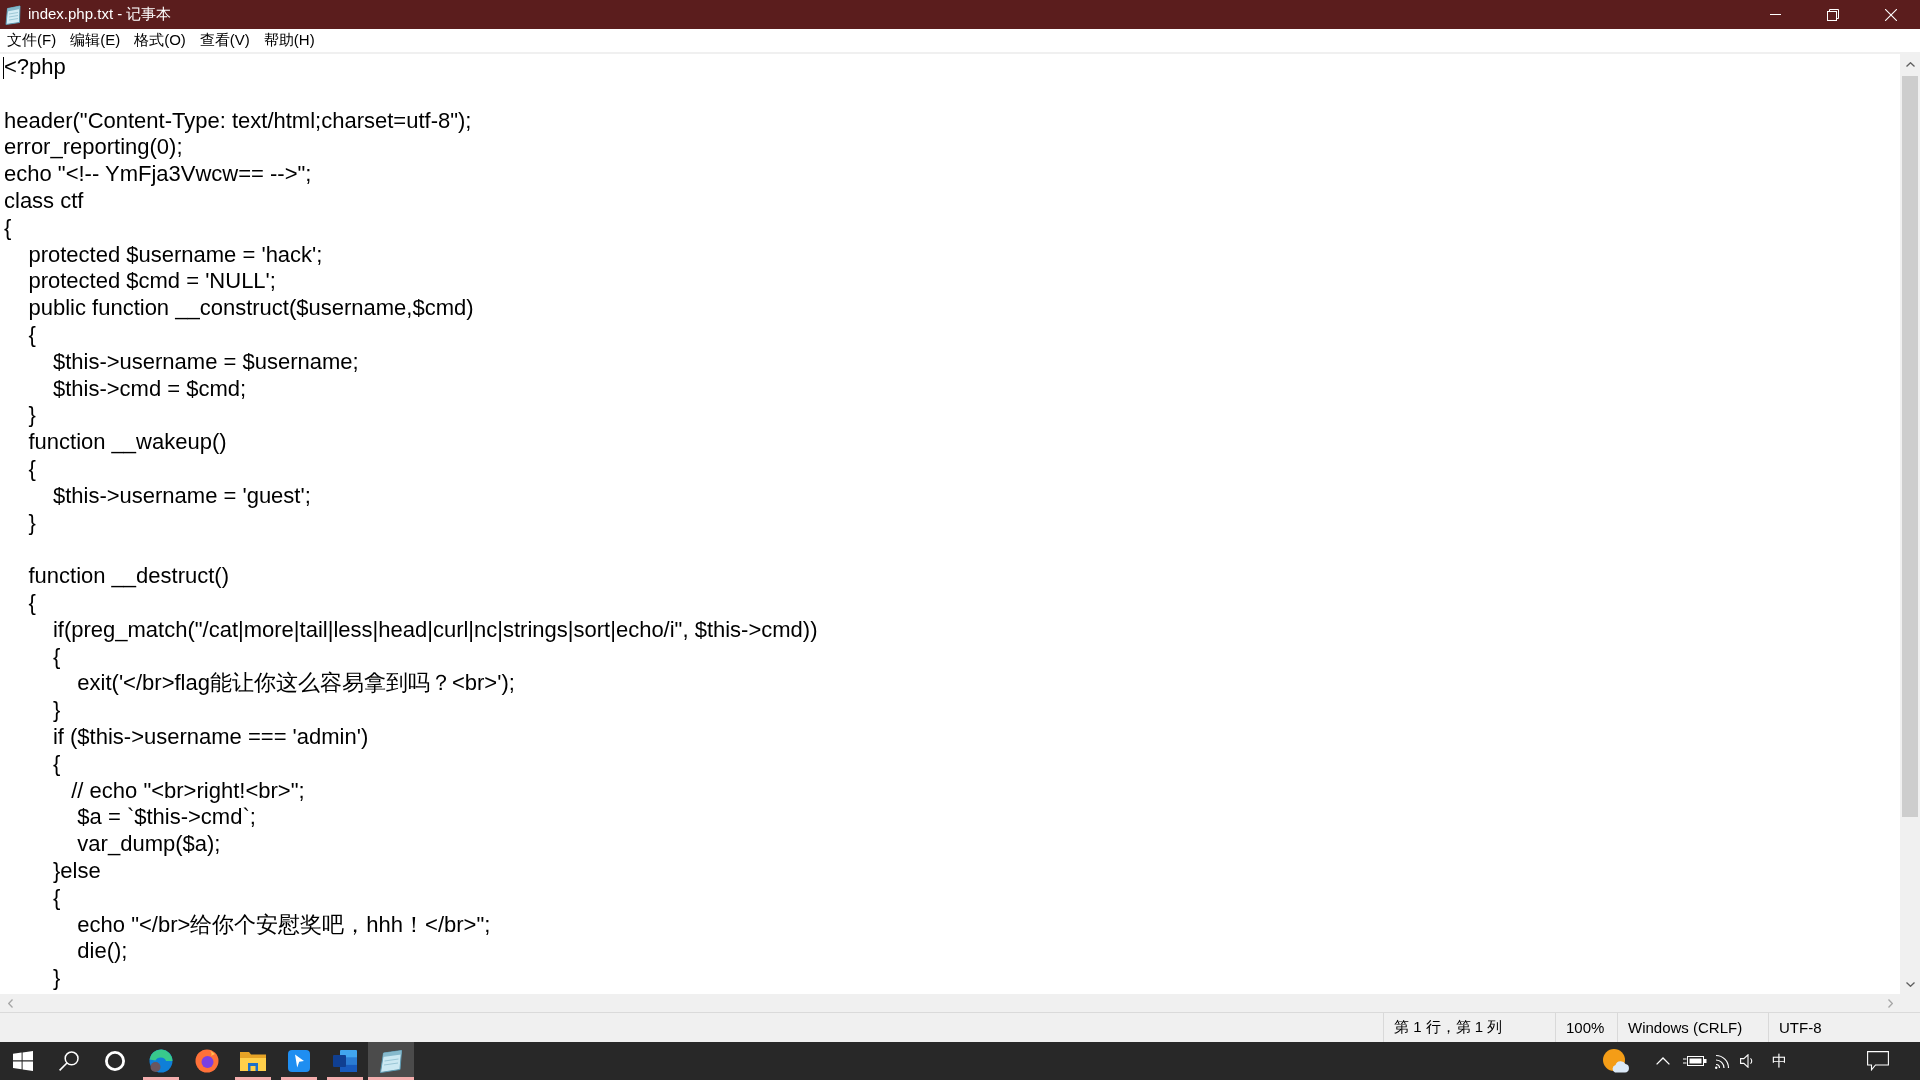 This screenshot has width=1920, height=1080. What do you see at coordinates (76, 870) in the screenshot?
I see `code-line: }else` at bounding box center [76, 870].